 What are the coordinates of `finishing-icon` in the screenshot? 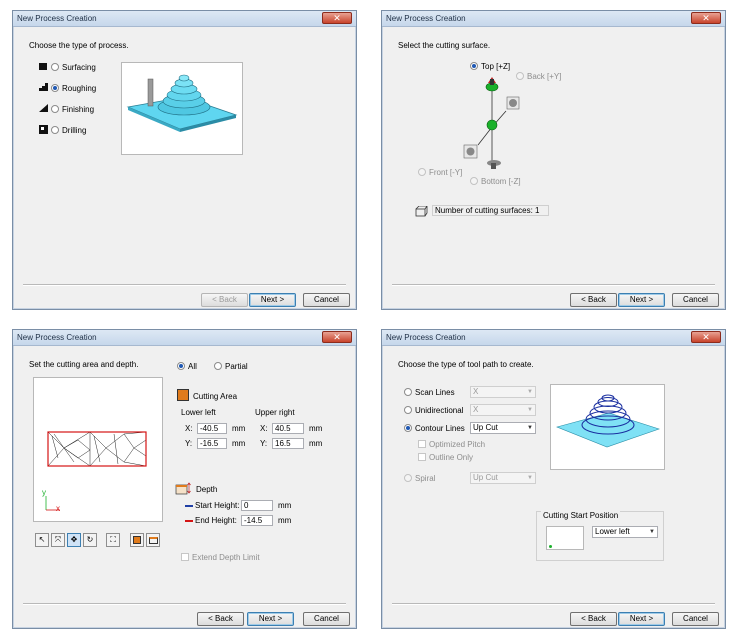 It's located at (43, 108).